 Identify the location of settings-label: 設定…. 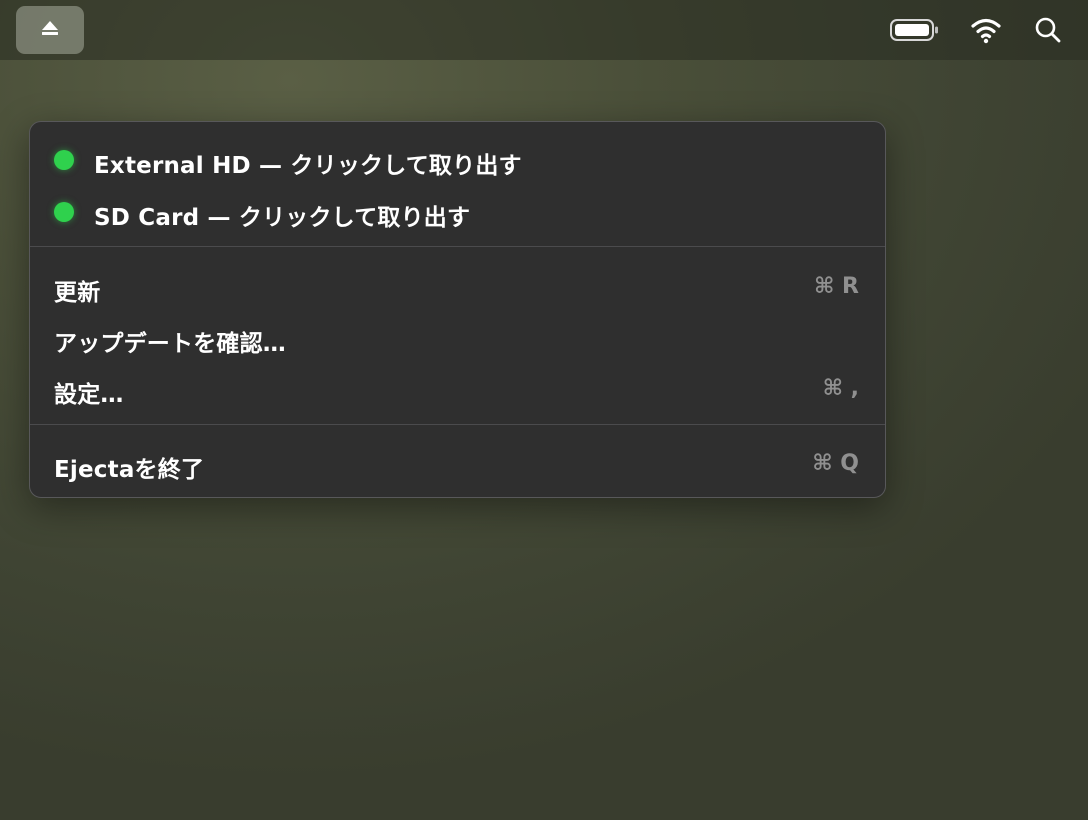
(89, 395).